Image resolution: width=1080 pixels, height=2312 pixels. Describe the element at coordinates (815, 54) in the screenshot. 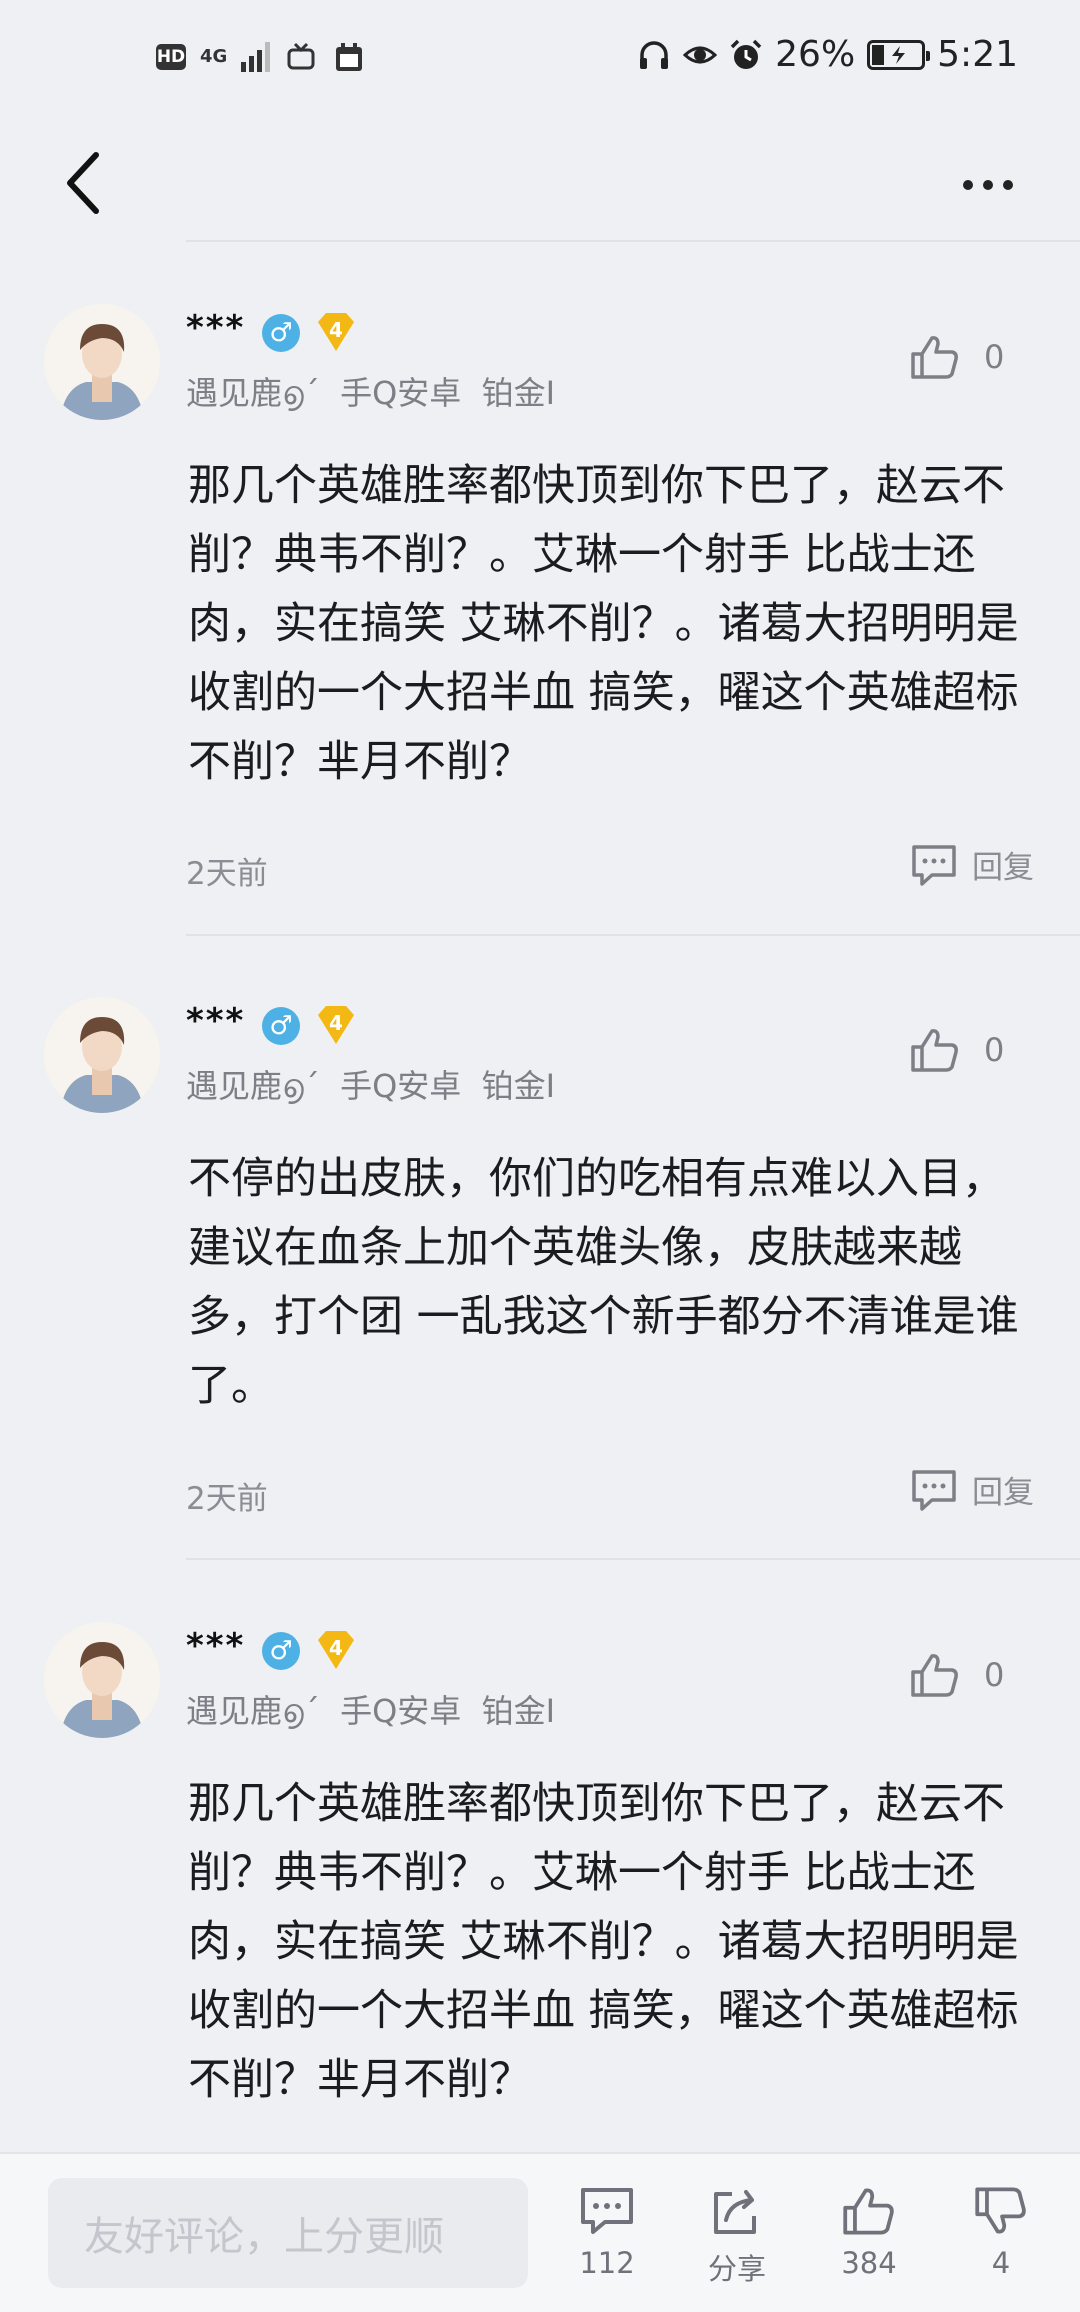

I see `battery-percent: 26%` at that location.